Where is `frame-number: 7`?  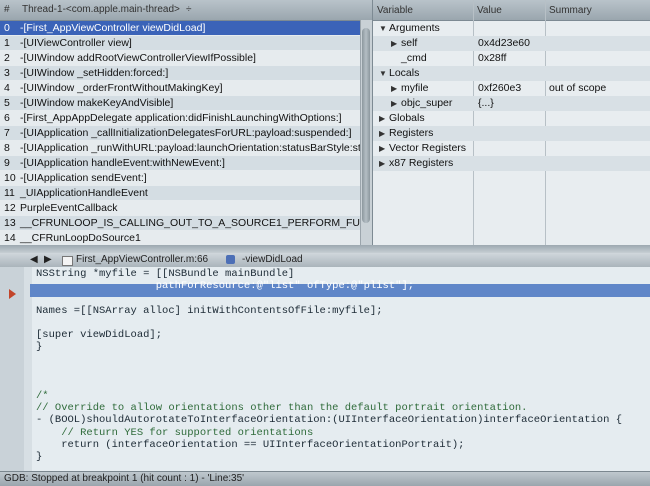
frame-number: 7 is located at coordinates (7, 133).